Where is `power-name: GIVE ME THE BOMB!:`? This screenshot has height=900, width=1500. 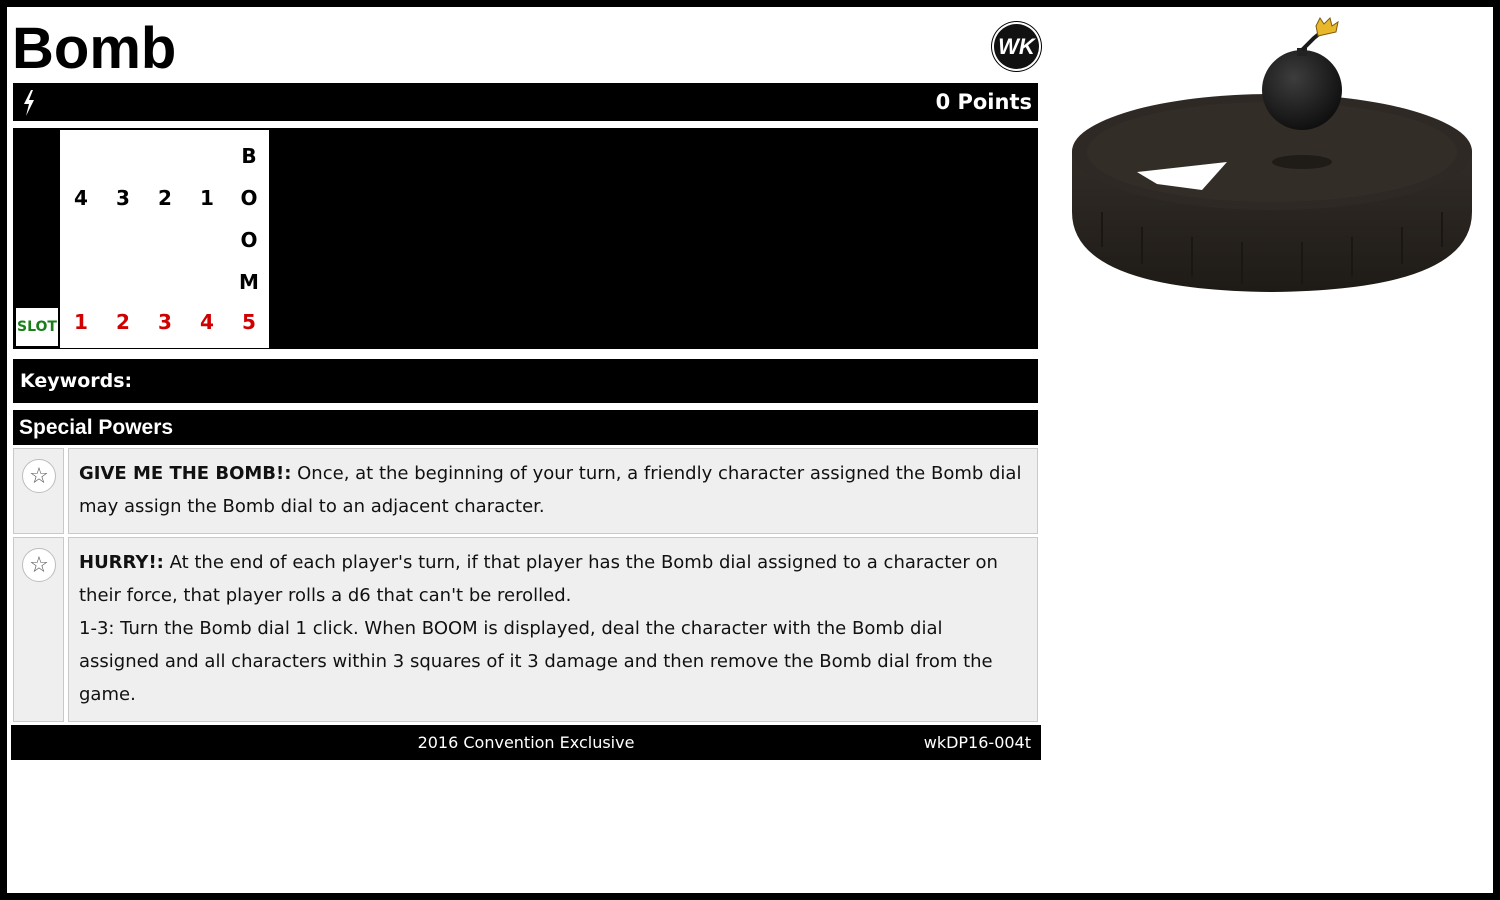
power-name: GIVE ME THE BOMB!: is located at coordinates (185, 473).